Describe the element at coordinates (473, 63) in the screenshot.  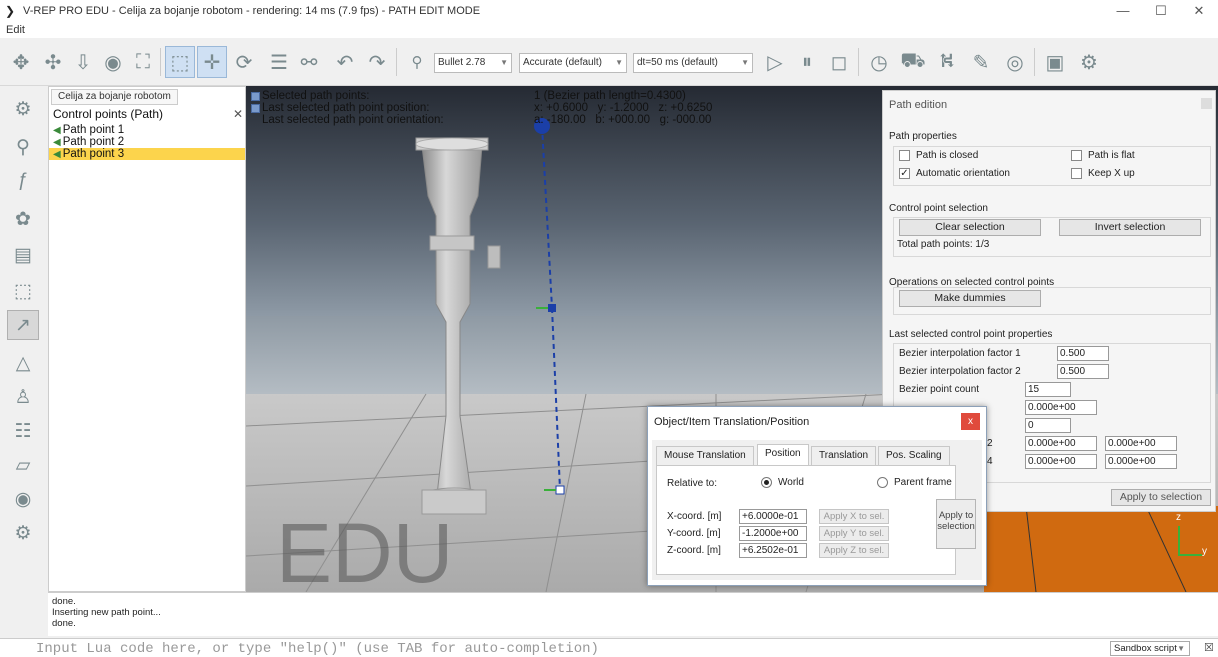
I see `physics-engine-select: Bullet 2.78 ▼` at that location.